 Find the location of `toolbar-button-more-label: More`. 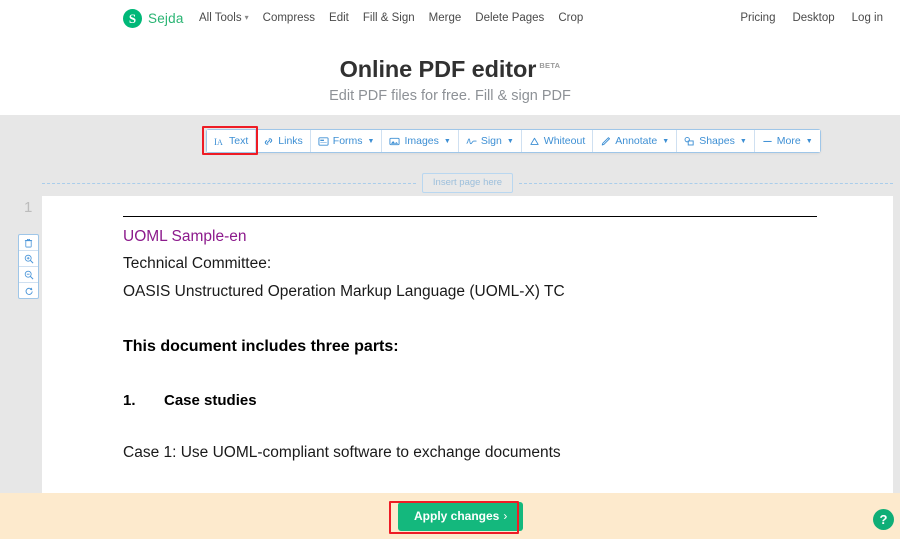

toolbar-button-more-label: More is located at coordinates (788, 141).